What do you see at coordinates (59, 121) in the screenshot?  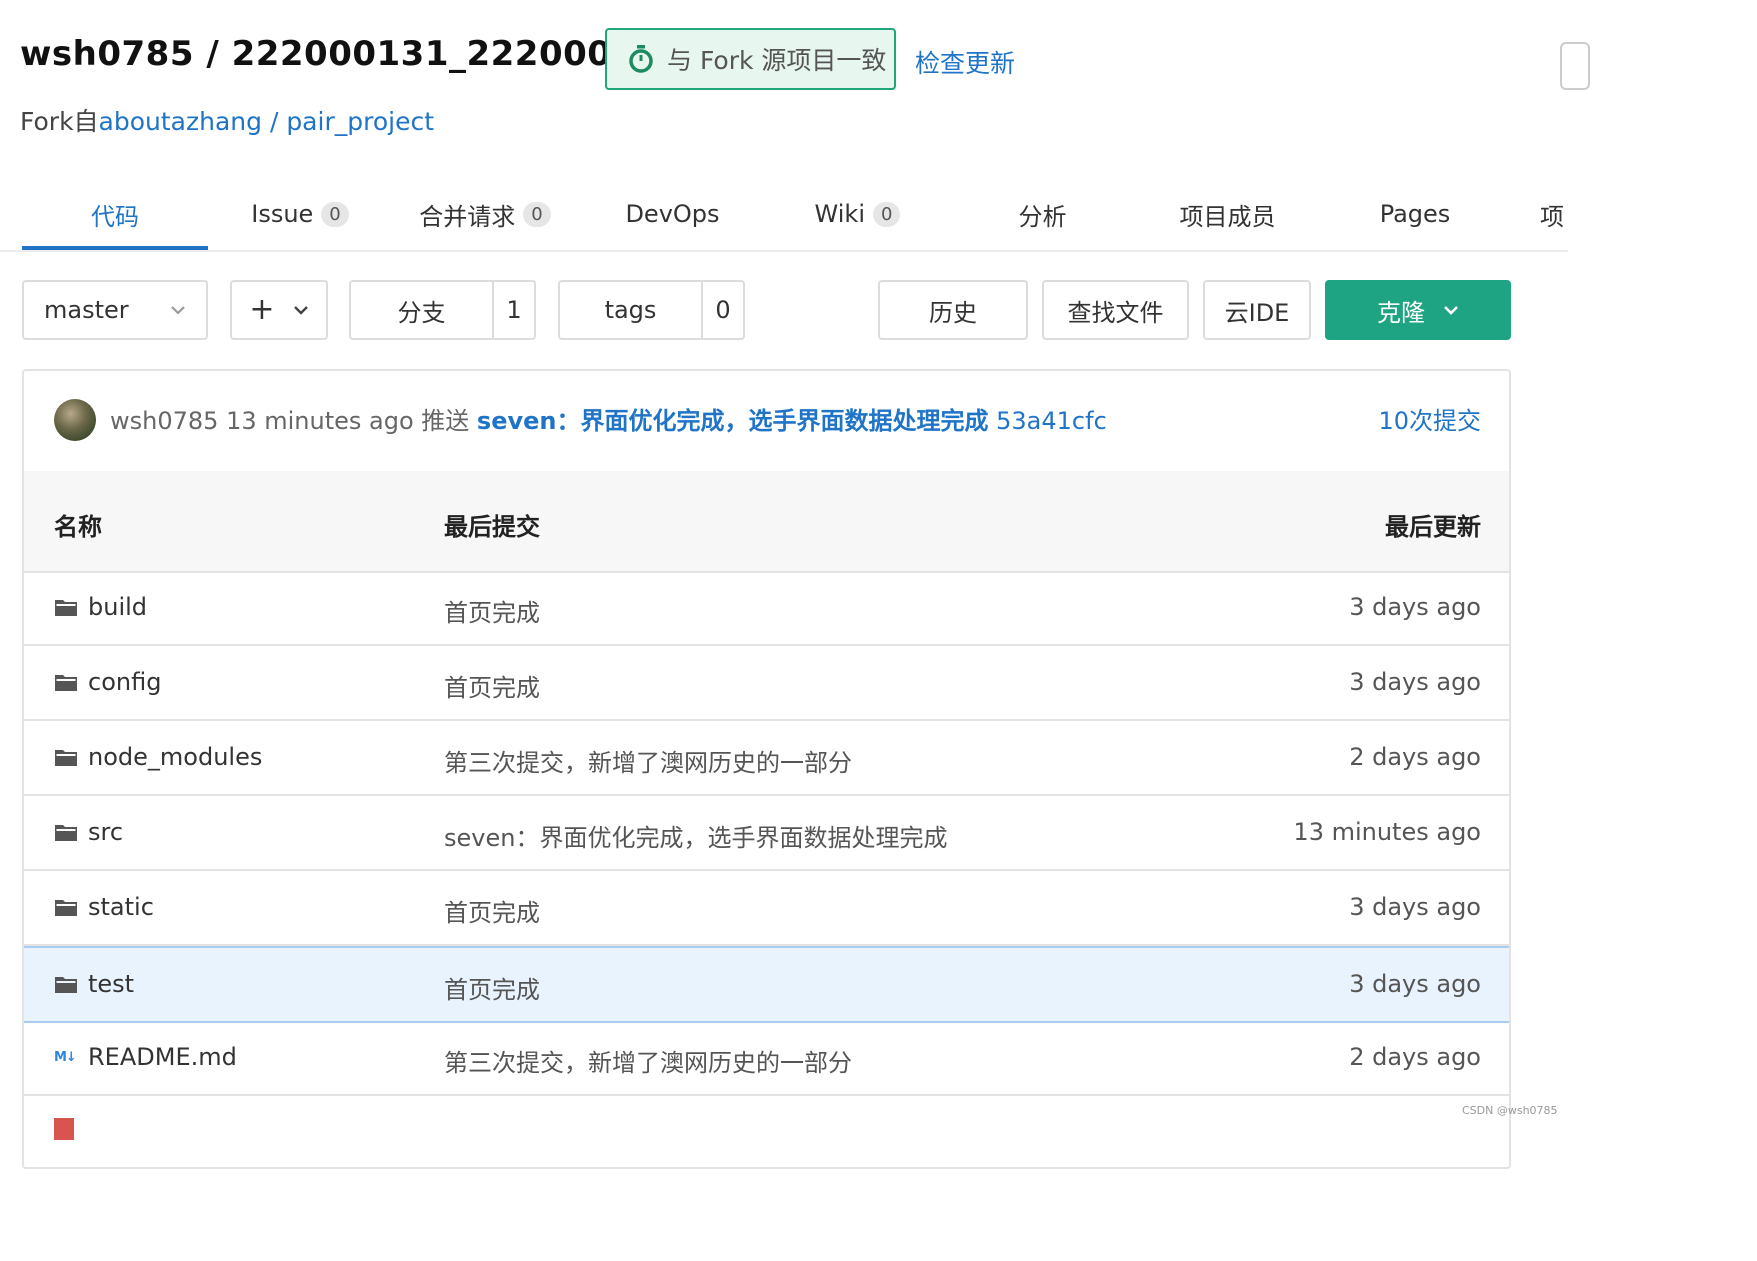 I see `fork-prefix: Fork自` at bounding box center [59, 121].